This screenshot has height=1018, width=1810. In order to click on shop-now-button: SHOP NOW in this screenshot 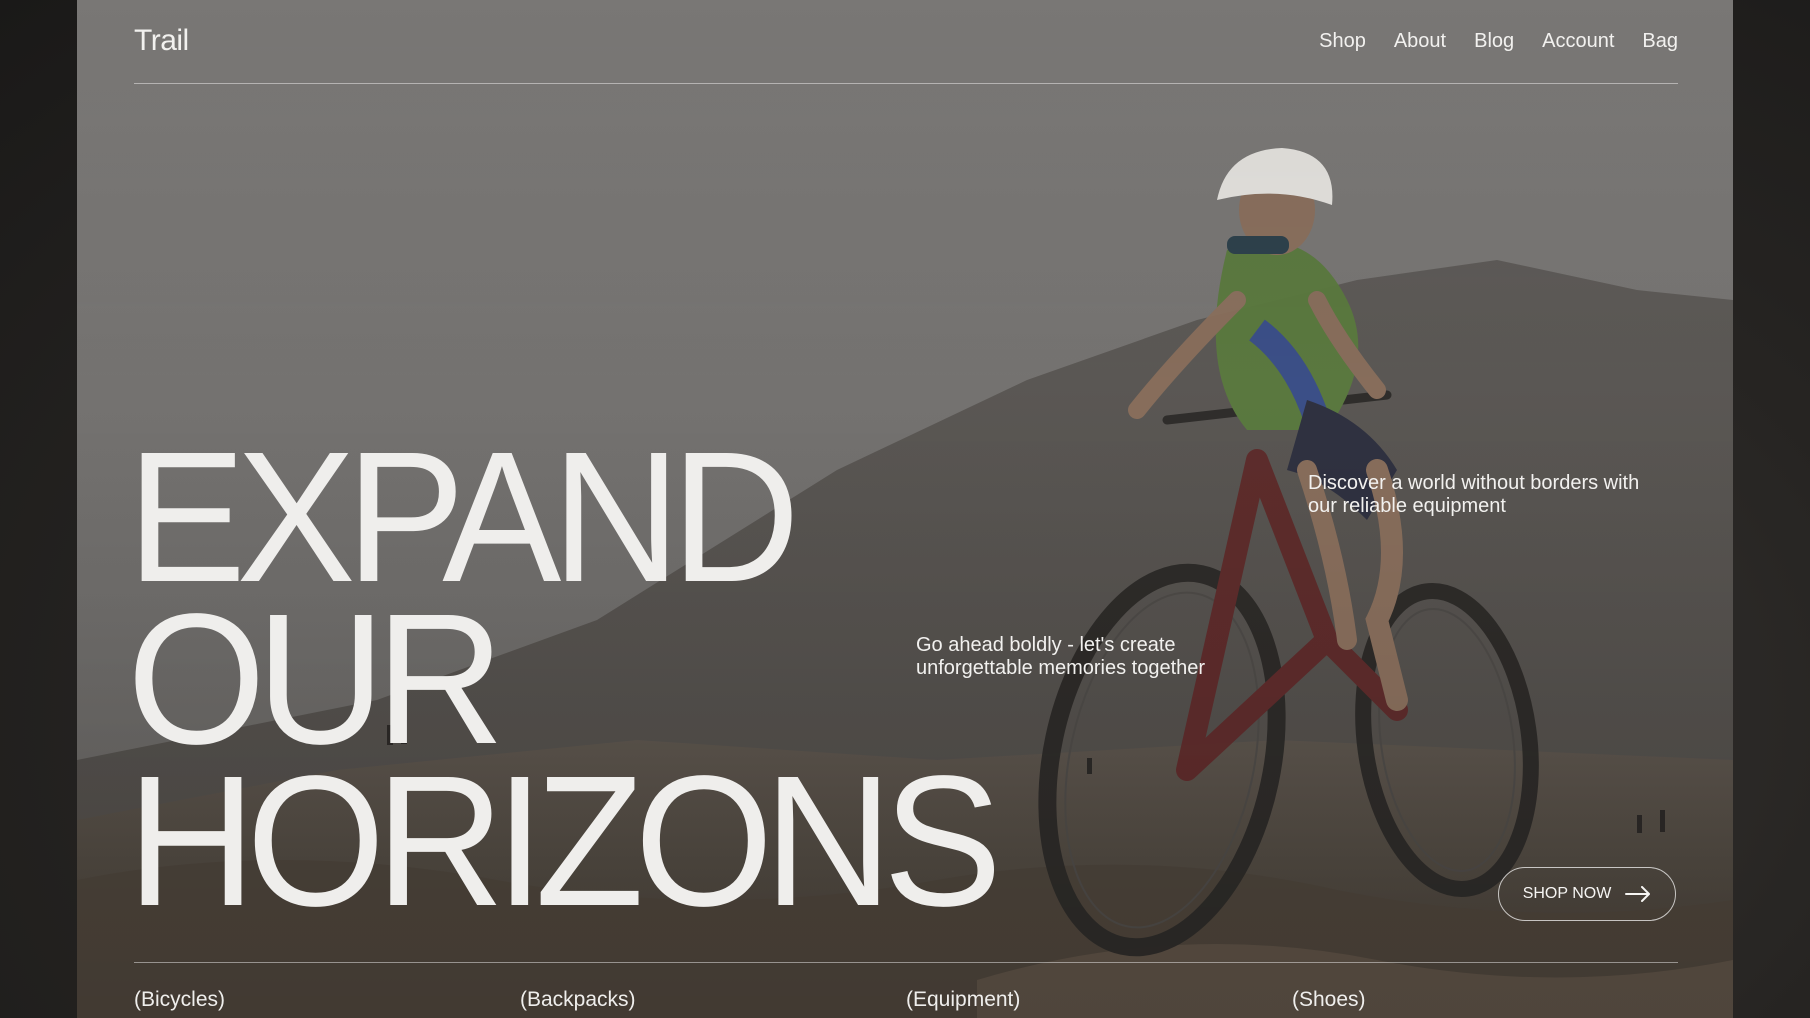, I will do `click(1587, 894)`.